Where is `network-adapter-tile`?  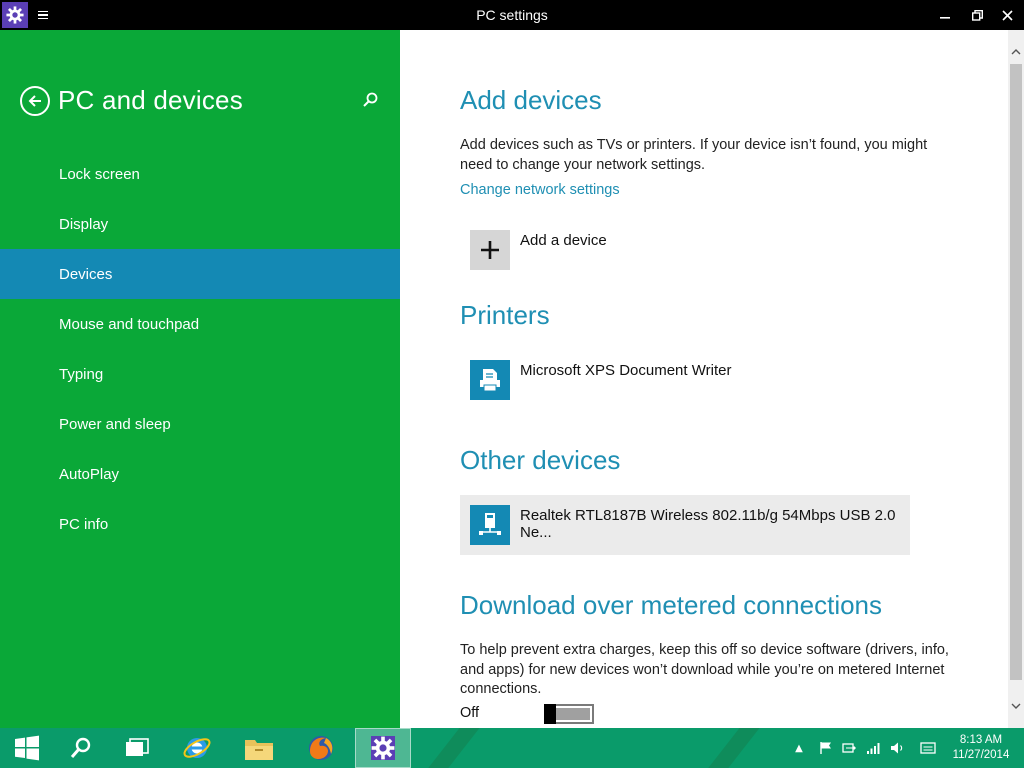 network-adapter-tile is located at coordinates (490, 525).